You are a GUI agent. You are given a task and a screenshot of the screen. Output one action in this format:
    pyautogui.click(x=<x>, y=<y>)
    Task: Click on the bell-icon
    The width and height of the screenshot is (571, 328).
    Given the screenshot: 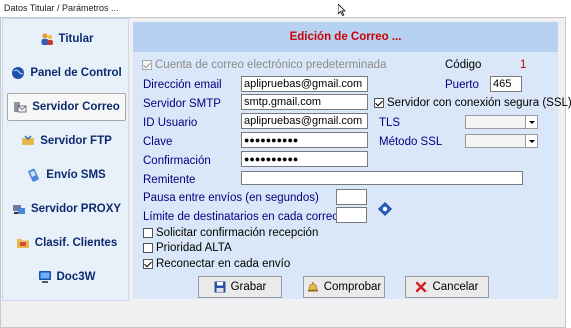 What is the action you would take?
    pyautogui.click(x=312, y=287)
    